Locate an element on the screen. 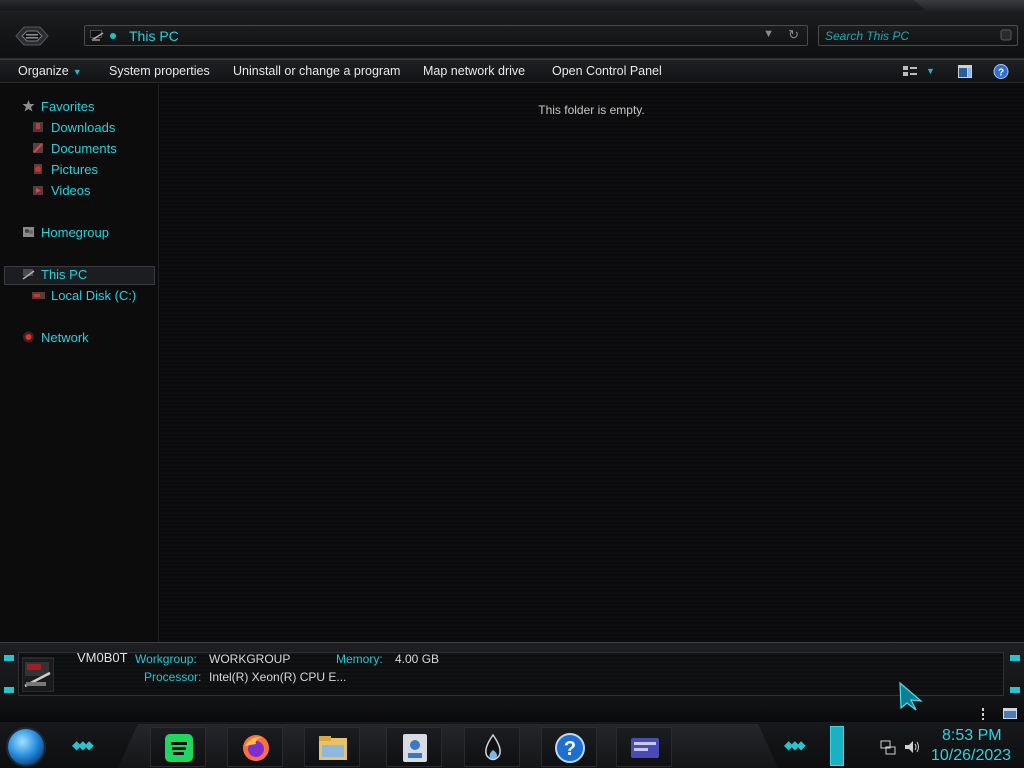 Image resolution: width=1024 pixels, height=768 pixels. organize-button: Organize ▼ is located at coordinates (50, 71).